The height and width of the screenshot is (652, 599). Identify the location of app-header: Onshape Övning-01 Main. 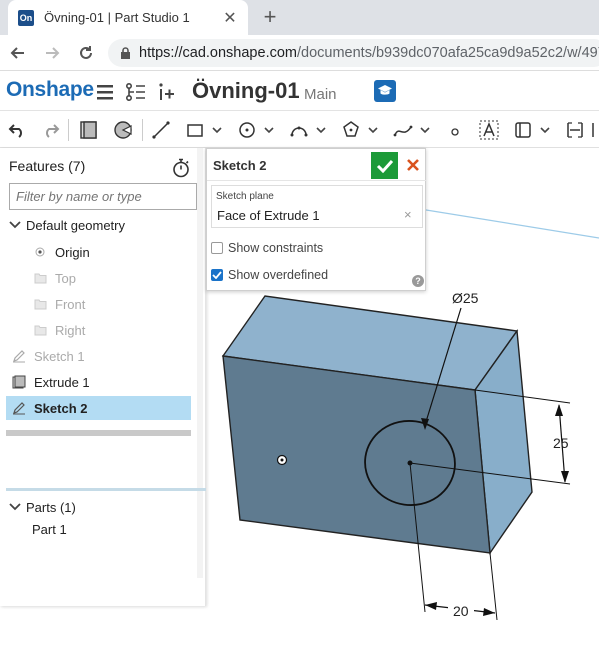
(299, 91).